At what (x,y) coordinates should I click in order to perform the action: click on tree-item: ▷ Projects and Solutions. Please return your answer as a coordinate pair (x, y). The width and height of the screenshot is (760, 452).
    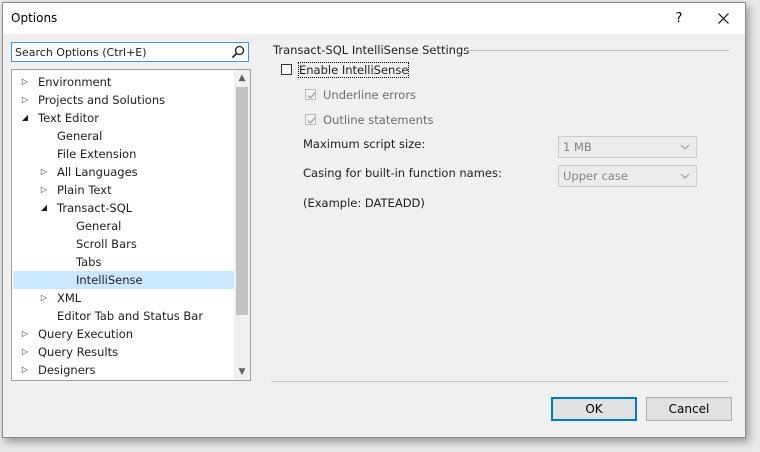
    Looking at the image, I should click on (123, 100).